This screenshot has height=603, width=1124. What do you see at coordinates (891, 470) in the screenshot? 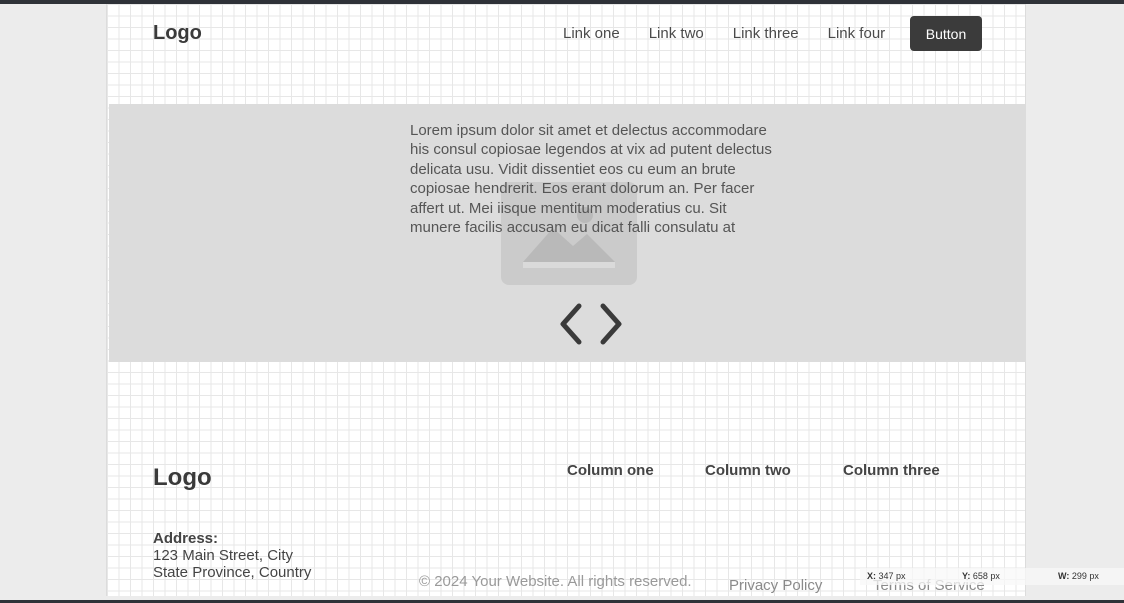
I see `footer-column-three: Column three` at bounding box center [891, 470].